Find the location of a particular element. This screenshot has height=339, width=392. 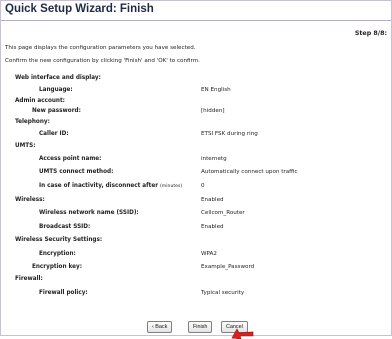

section-heading: Admin account: is located at coordinates (40, 101).